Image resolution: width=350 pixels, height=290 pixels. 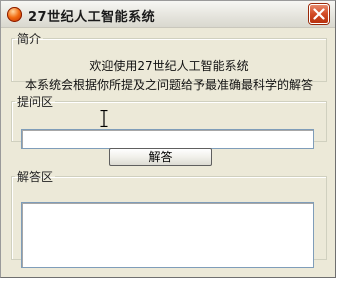 What do you see at coordinates (168, 14) in the screenshot?
I see `title-bar: 27世纪人工智能系统` at bounding box center [168, 14].